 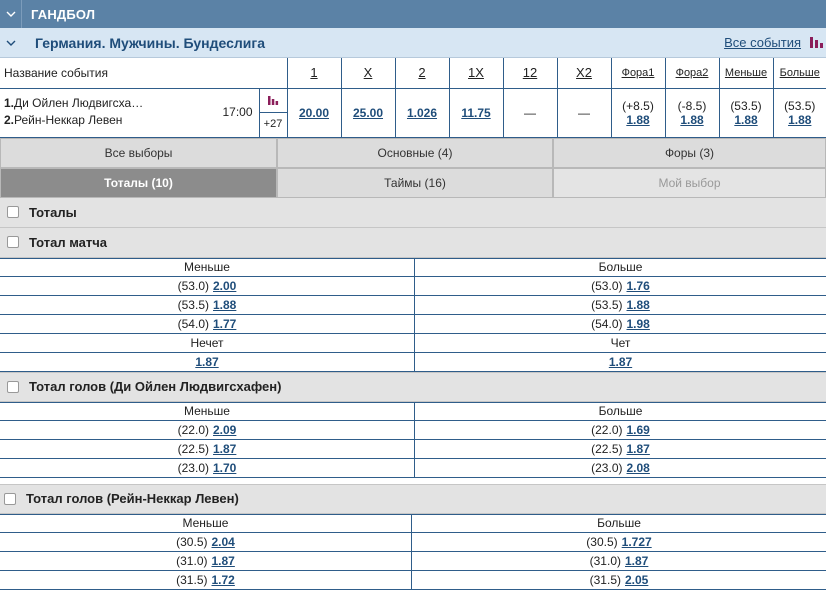 I want to click on column-over: Больше, so click(x=799, y=73).